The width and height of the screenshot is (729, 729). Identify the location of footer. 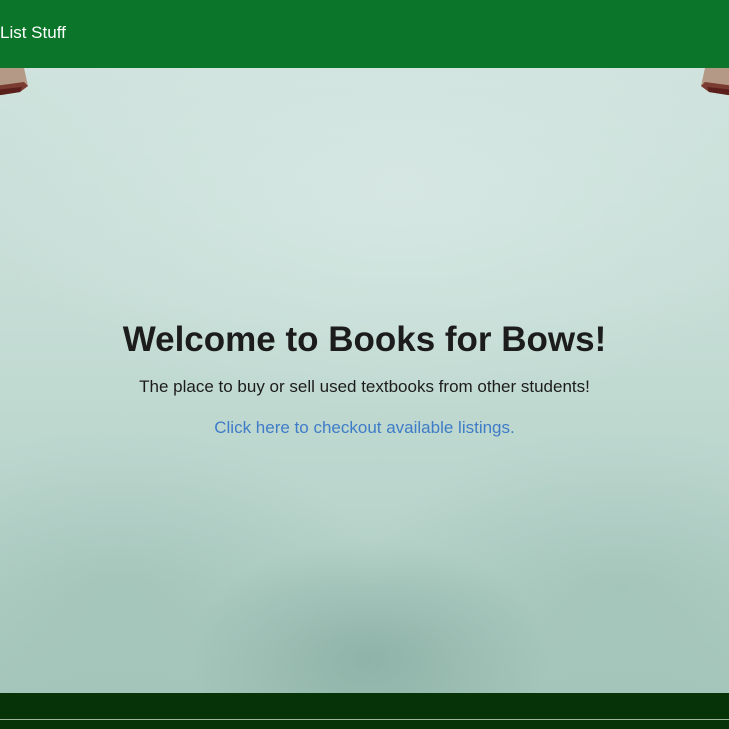
(364, 711).